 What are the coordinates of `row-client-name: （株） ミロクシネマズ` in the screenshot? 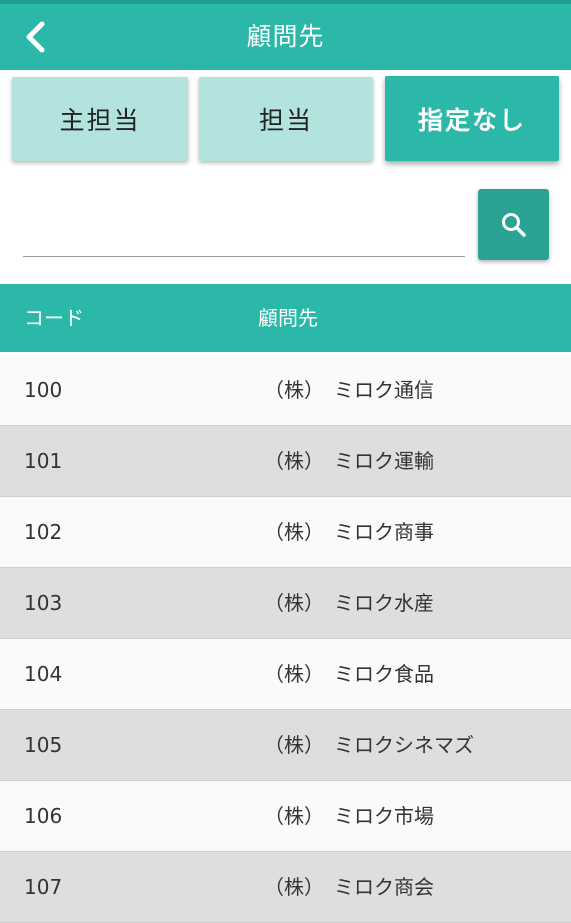 It's located at (369, 745).